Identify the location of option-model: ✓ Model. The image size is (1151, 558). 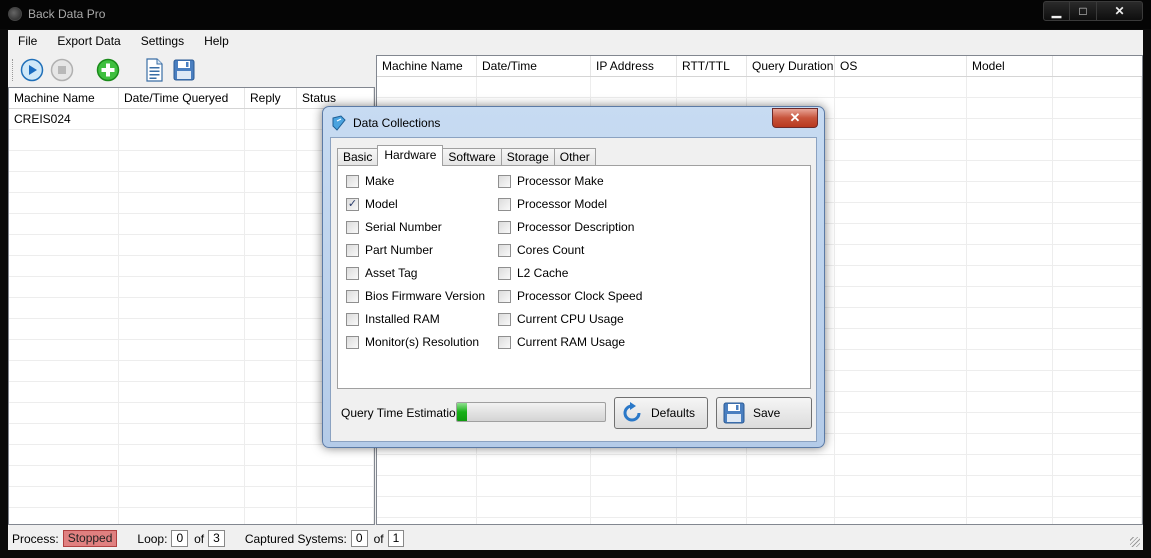
(372, 204).